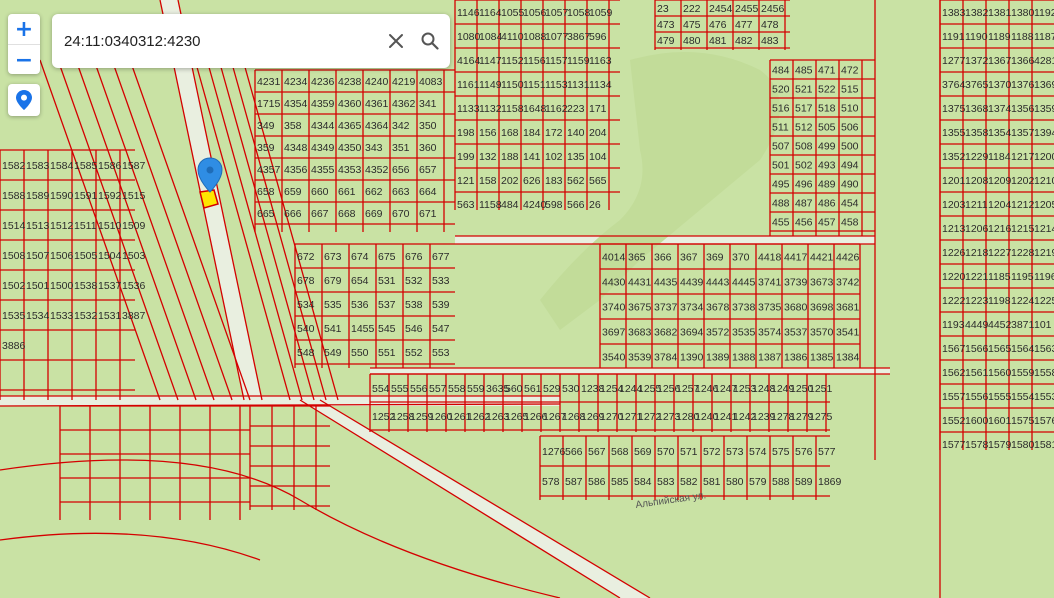 The width and height of the screenshot is (1054, 598). What do you see at coordinates (296, 104) in the screenshot?
I see `parcel-label: 4354` at bounding box center [296, 104].